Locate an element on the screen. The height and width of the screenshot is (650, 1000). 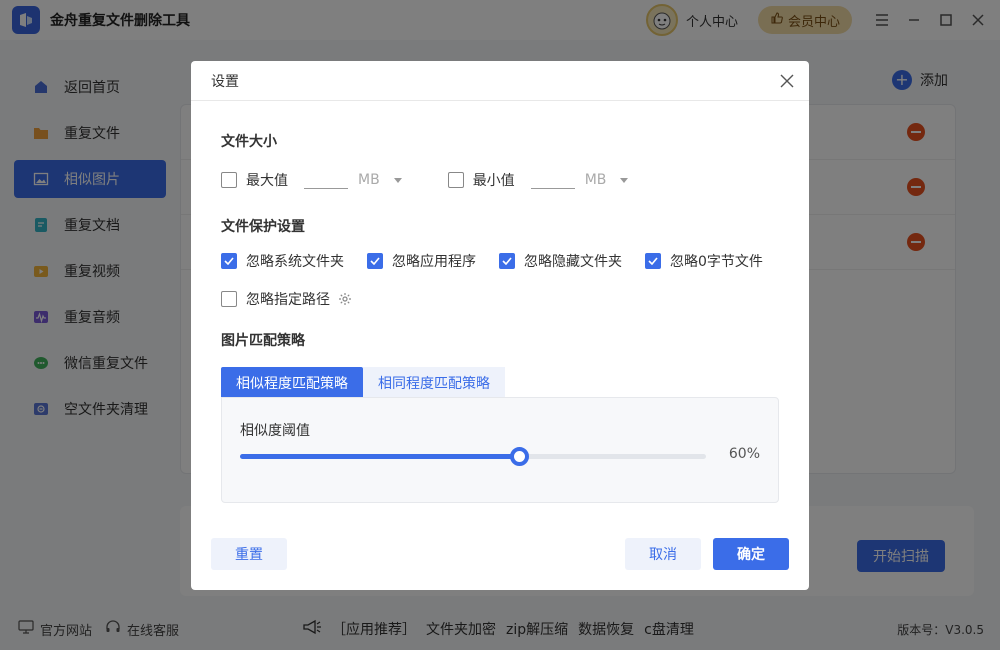
cancel-button: 取消 is located at coordinates (663, 554).